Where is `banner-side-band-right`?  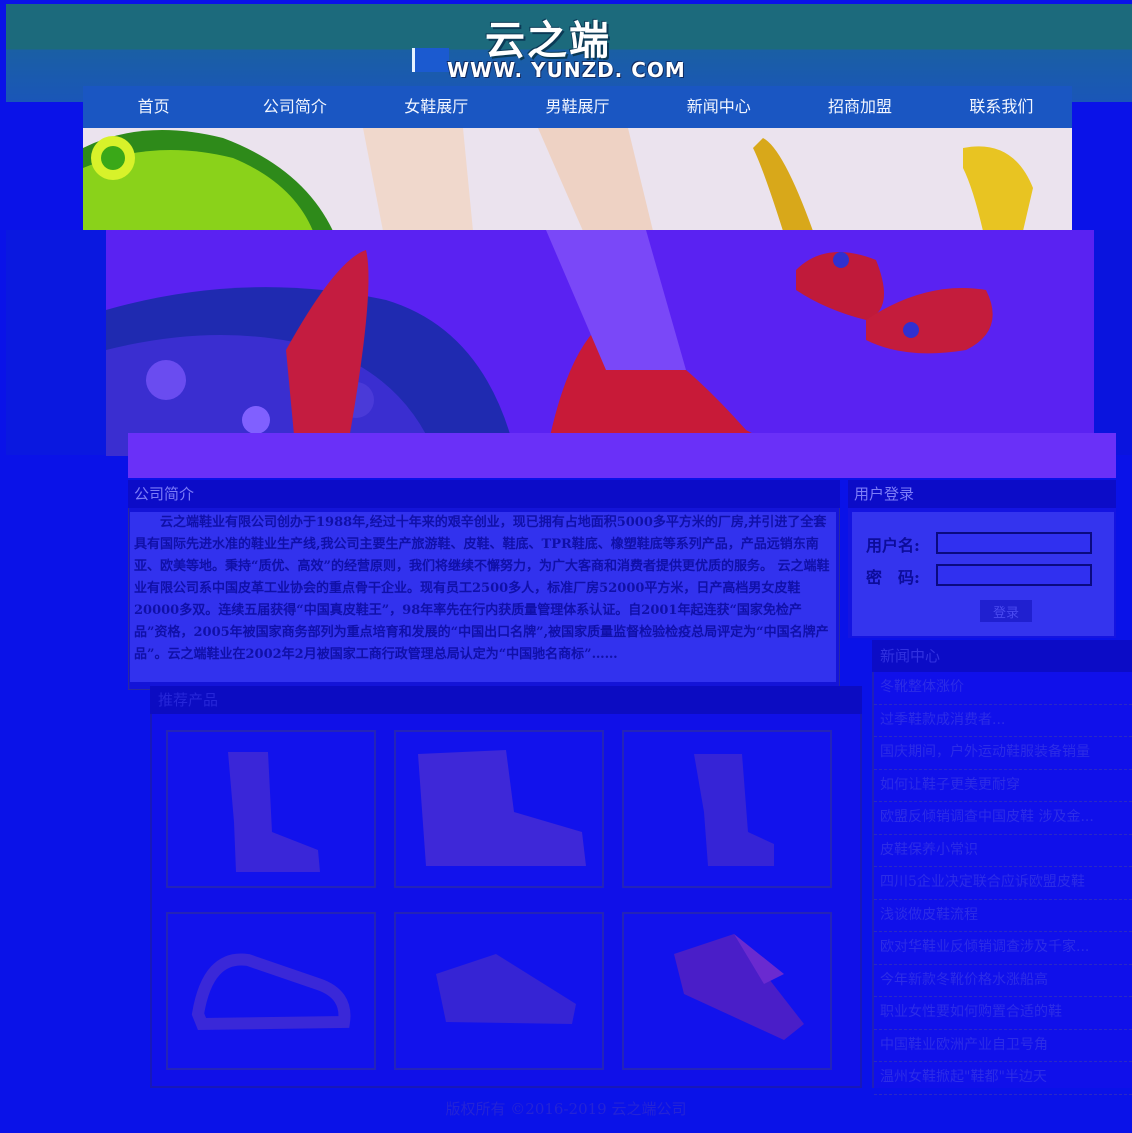 banner-side-band-right is located at coordinates (1113, 342).